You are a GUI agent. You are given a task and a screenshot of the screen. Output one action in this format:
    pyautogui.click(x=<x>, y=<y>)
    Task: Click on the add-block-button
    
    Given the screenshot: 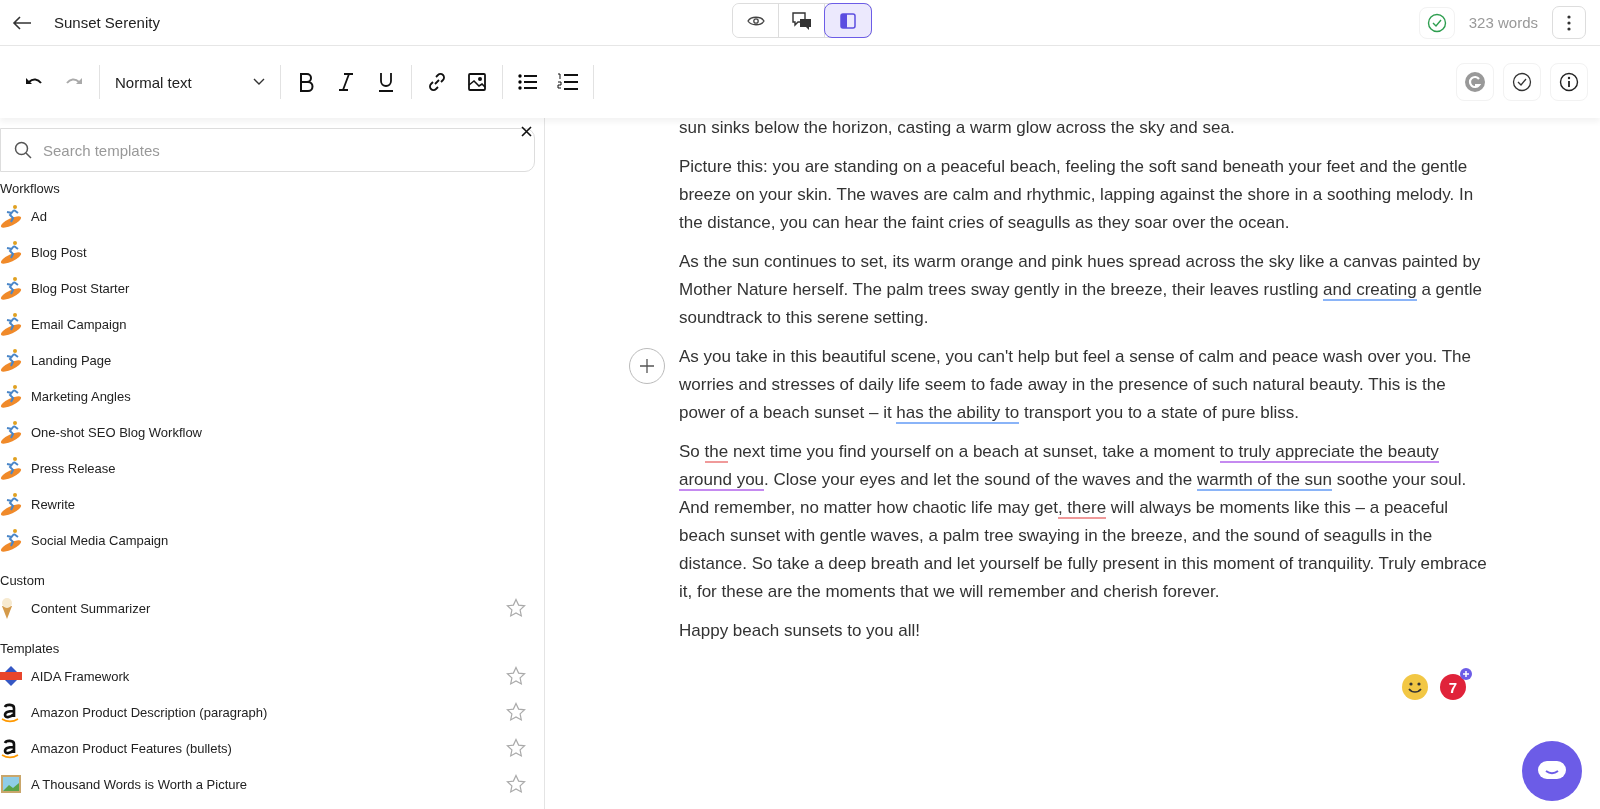 What is the action you would take?
    pyautogui.click(x=647, y=366)
    